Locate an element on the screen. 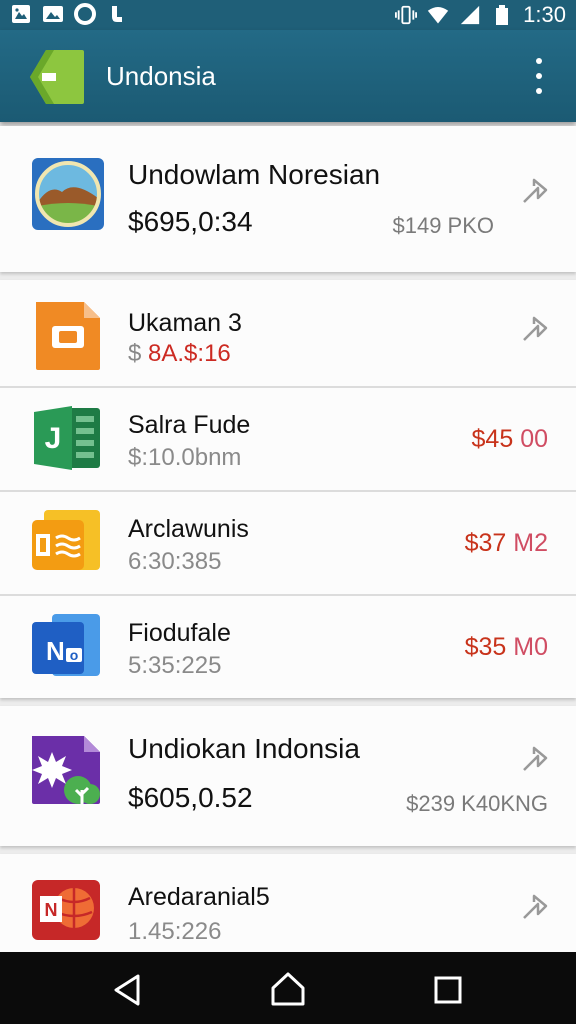 Image resolution: width=576 pixels, height=1024 pixels. wifi-icon is located at coordinates (438, 15).